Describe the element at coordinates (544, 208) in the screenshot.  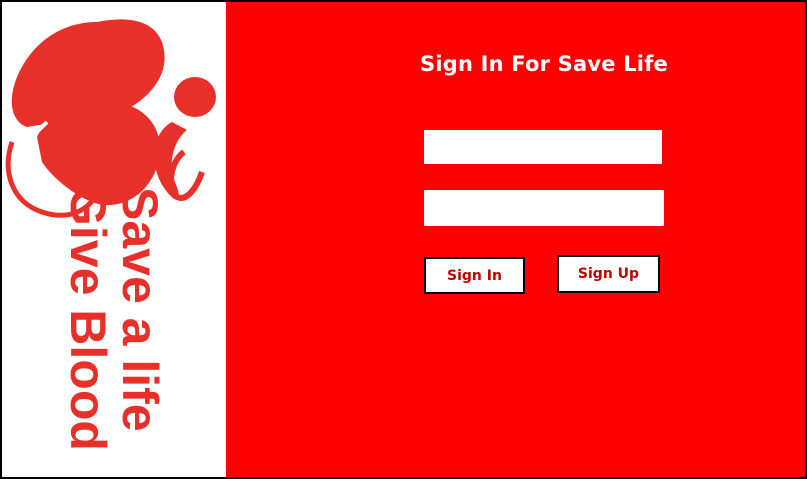
I see `password-field` at that location.